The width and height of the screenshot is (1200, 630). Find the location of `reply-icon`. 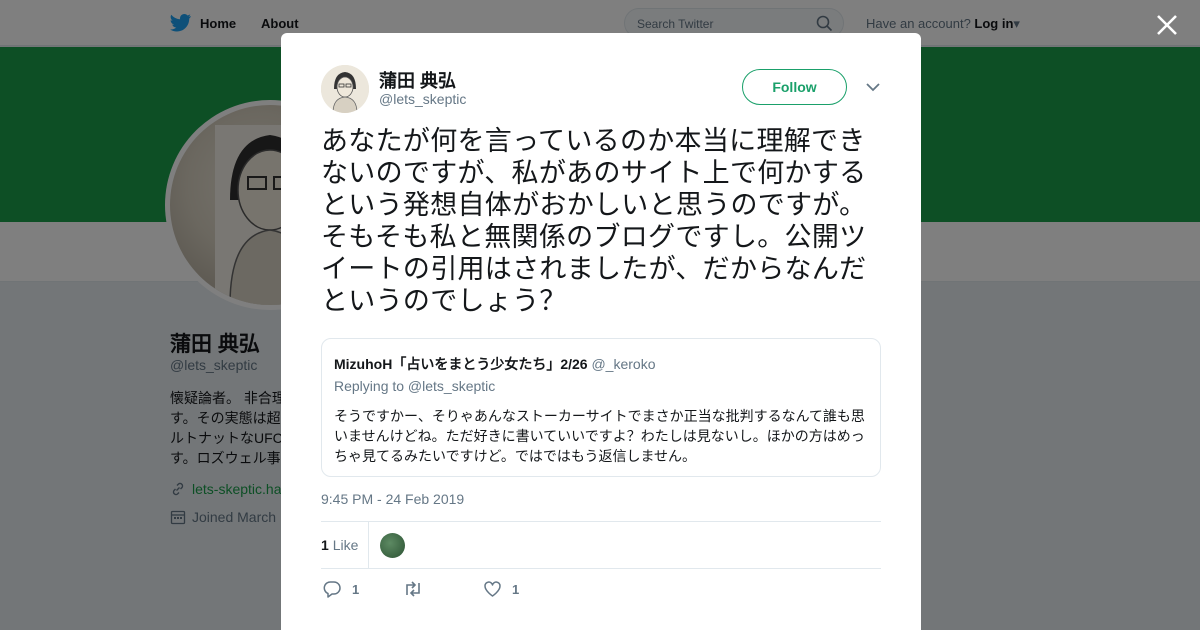

reply-icon is located at coordinates (332, 589).